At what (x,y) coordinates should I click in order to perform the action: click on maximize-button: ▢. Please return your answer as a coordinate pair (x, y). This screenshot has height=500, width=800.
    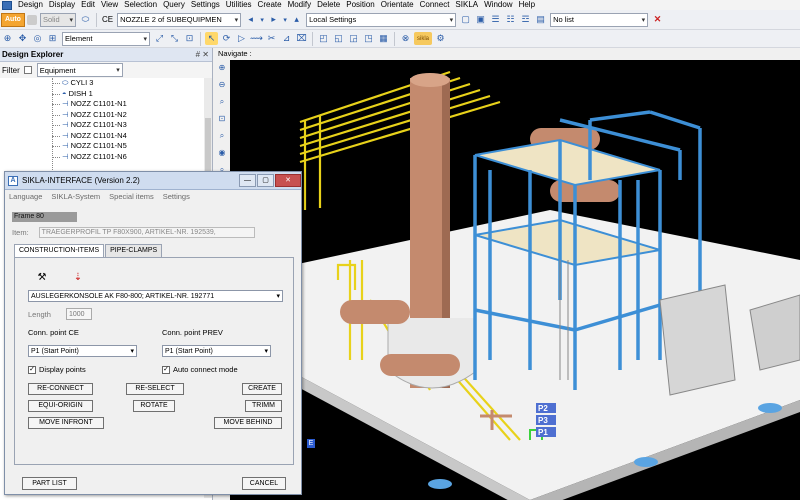
    Looking at the image, I should click on (265, 180).